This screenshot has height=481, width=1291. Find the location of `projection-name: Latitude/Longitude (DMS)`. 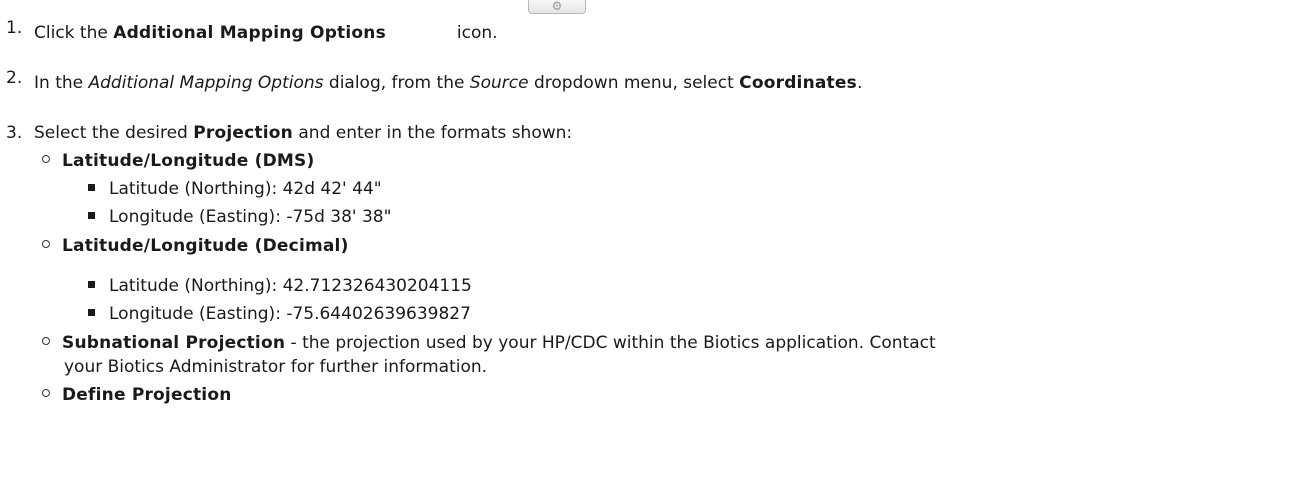

projection-name: Latitude/Longitude (DMS) is located at coordinates (188, 161).